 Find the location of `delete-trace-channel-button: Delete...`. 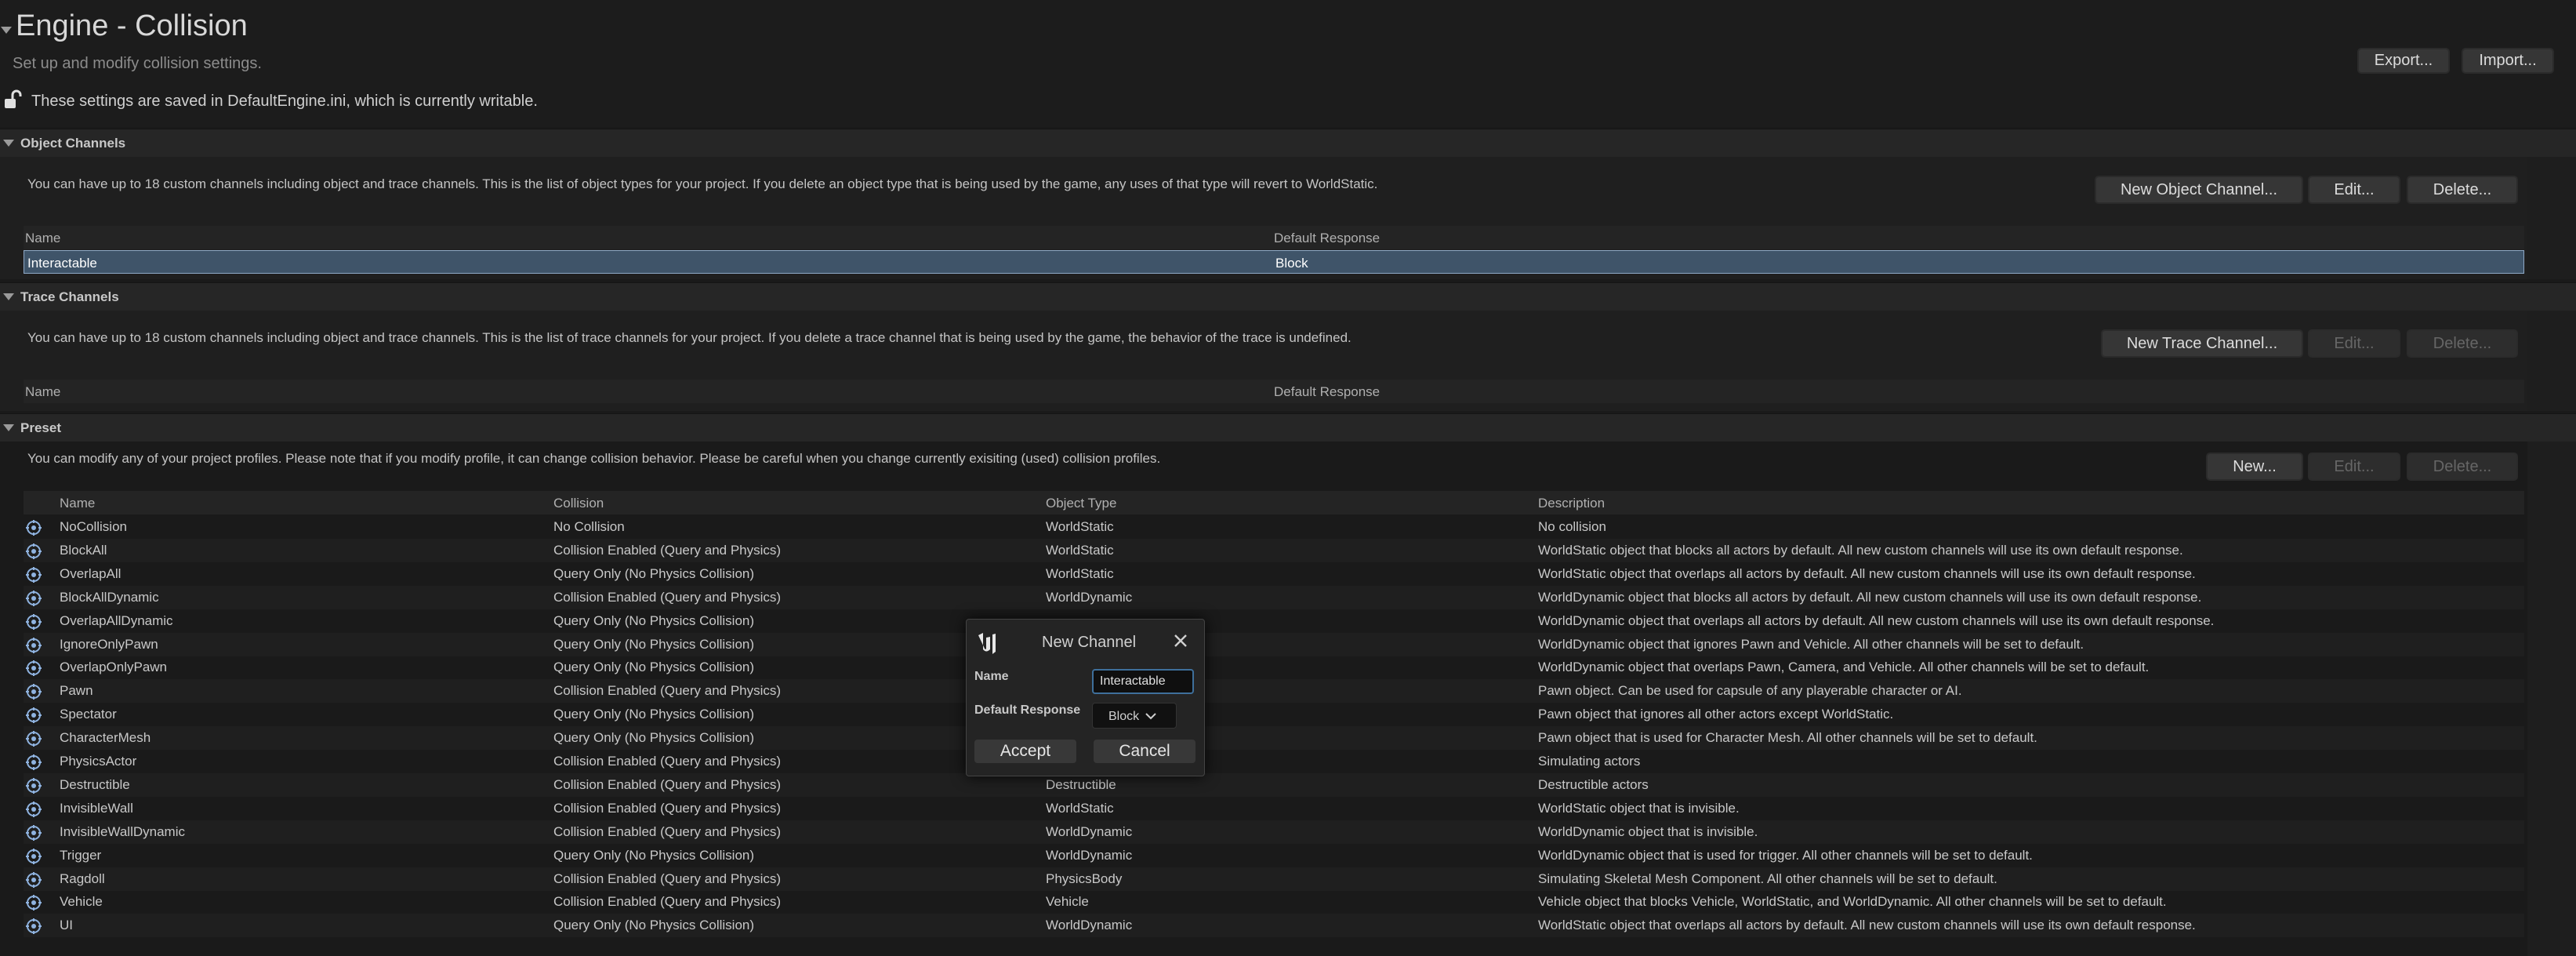

delete-trace-channel-button: Delete... is located at coordinates (2463, 343).